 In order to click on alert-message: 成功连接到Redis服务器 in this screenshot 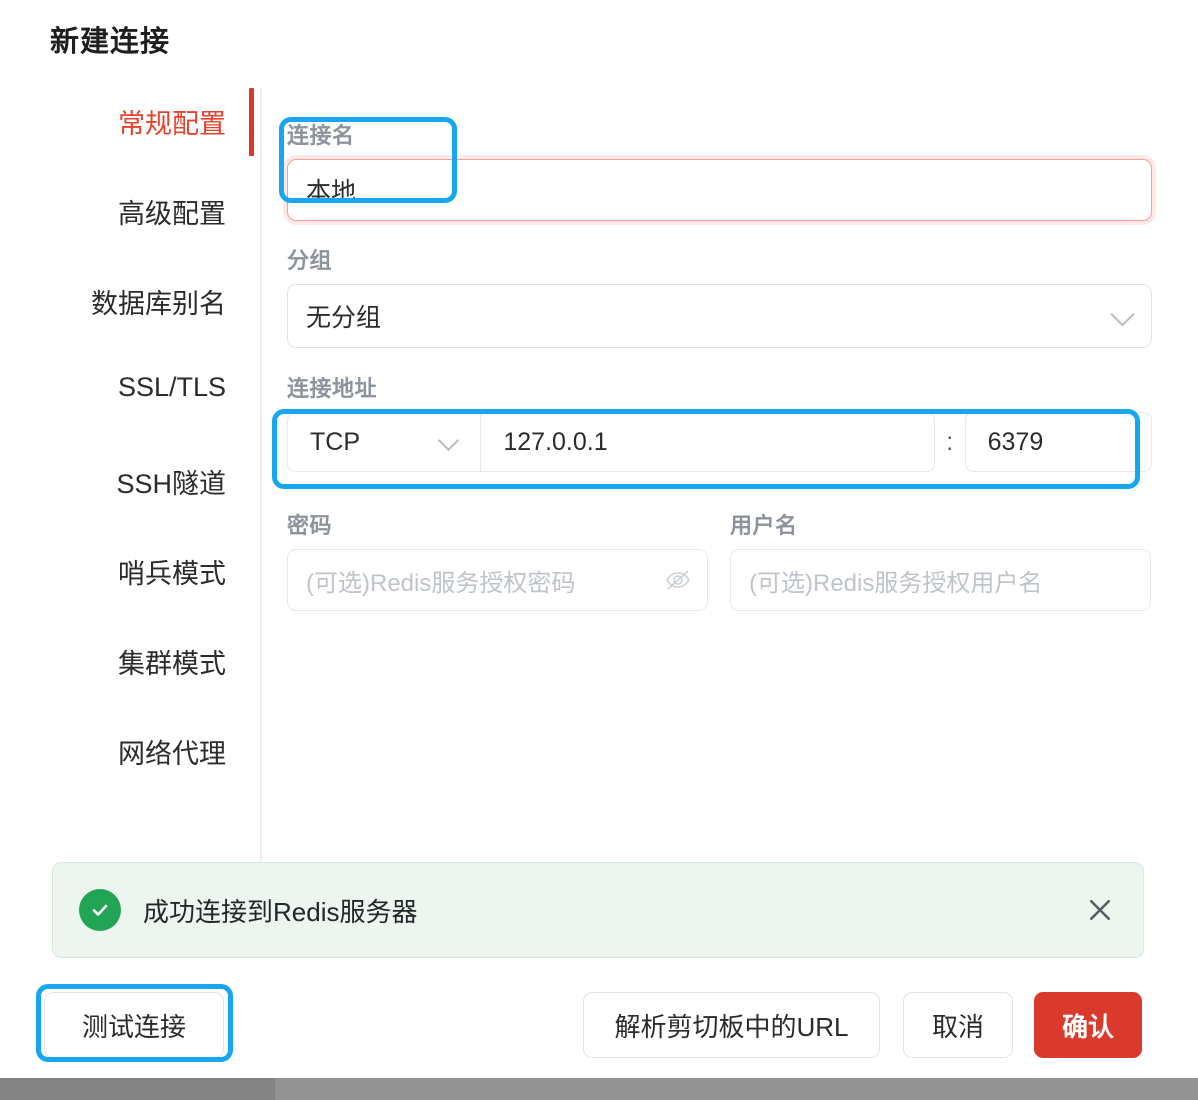, I will do `click(280, 911)`.